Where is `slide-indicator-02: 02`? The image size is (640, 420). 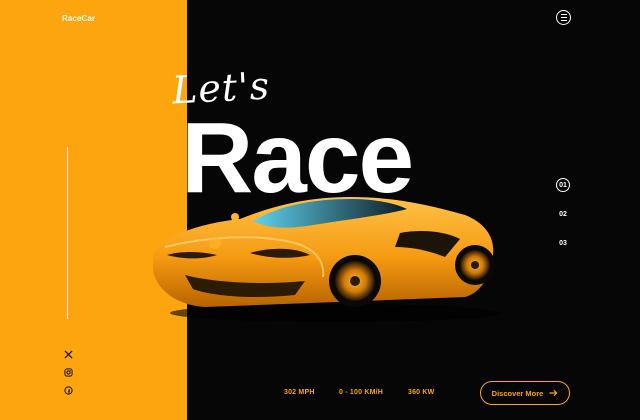
slide-indicator-02: 02 is located at coordinates (563, 214).